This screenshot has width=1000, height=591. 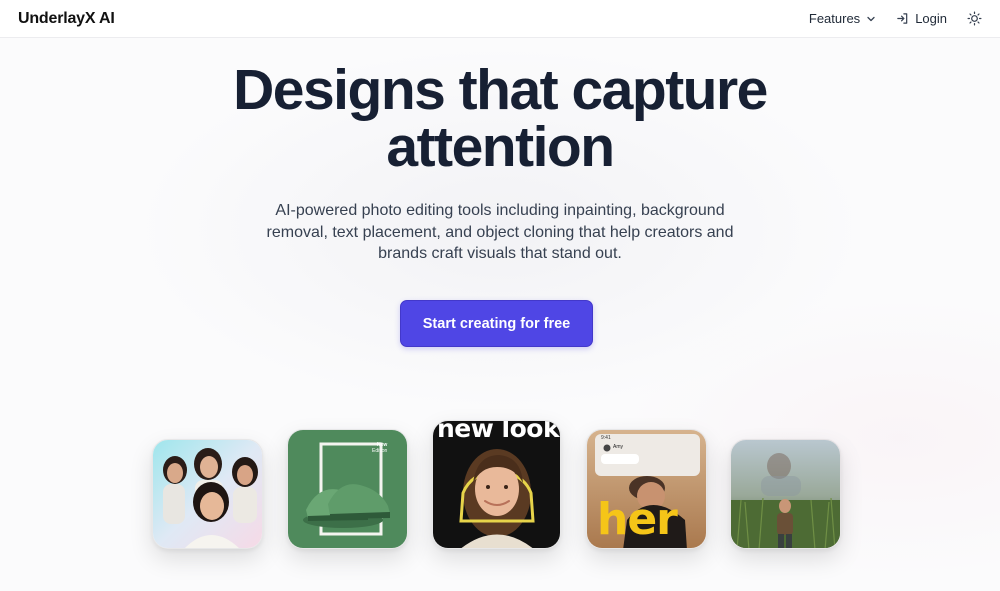 I want to click on showcase-image-clone, so click(x=207, y=494).